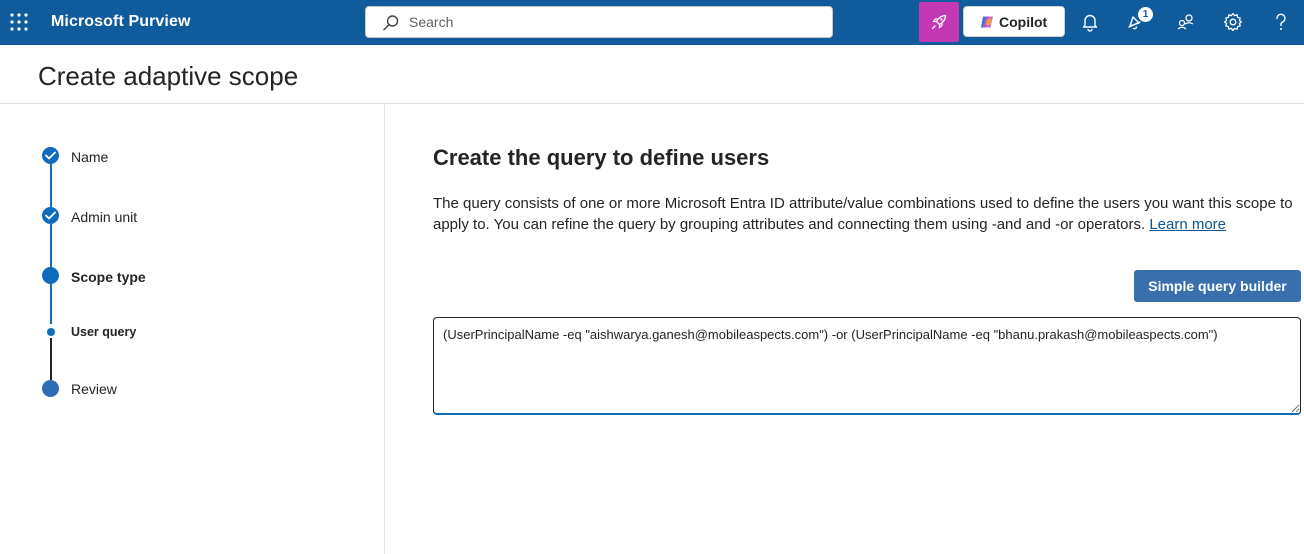  What do you see at coordinates (1186, 22) in the screenshot?
I see `people-icon` at bounding box center [1186, 22].